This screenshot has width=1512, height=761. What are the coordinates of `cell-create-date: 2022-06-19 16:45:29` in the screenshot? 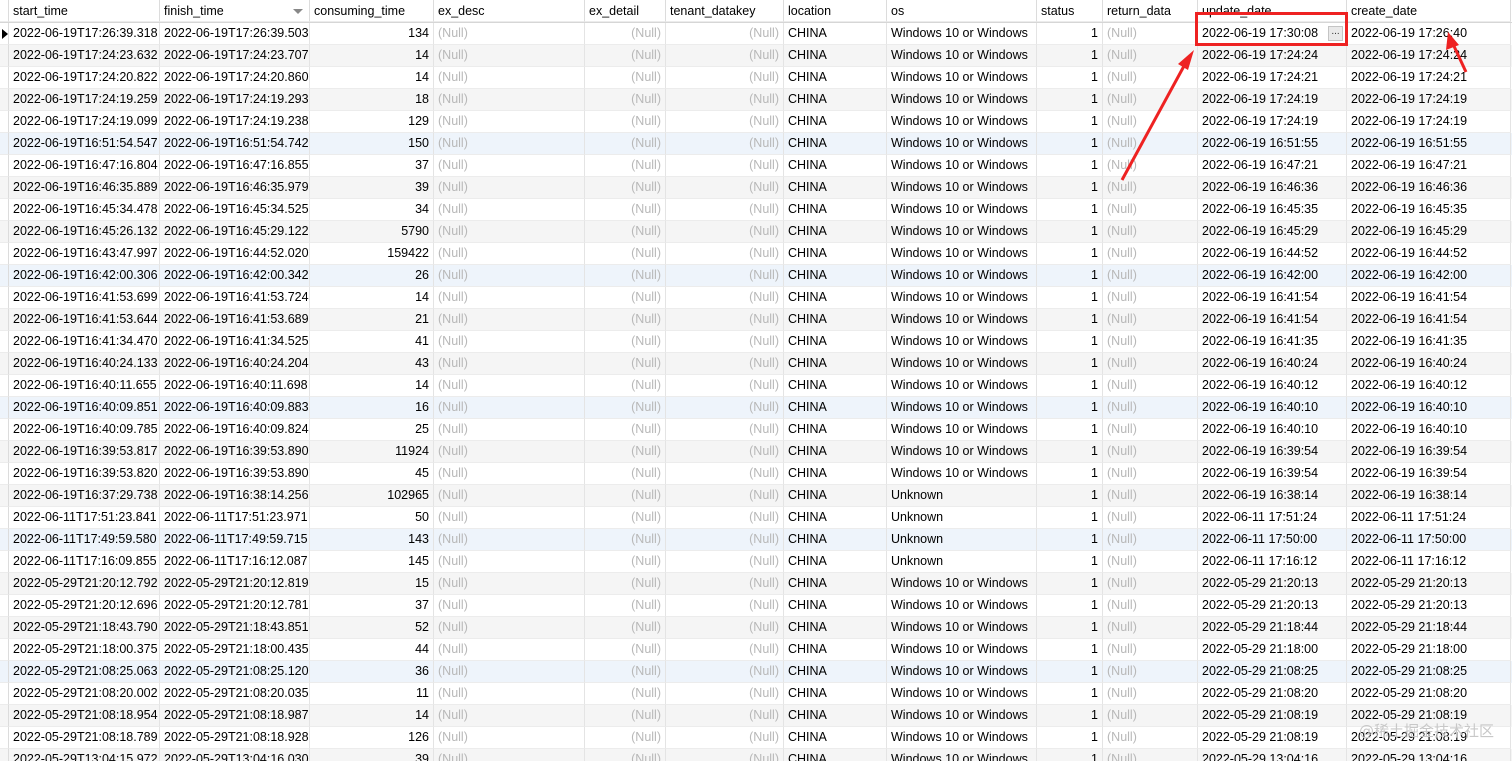 It's located at (1429, 232).